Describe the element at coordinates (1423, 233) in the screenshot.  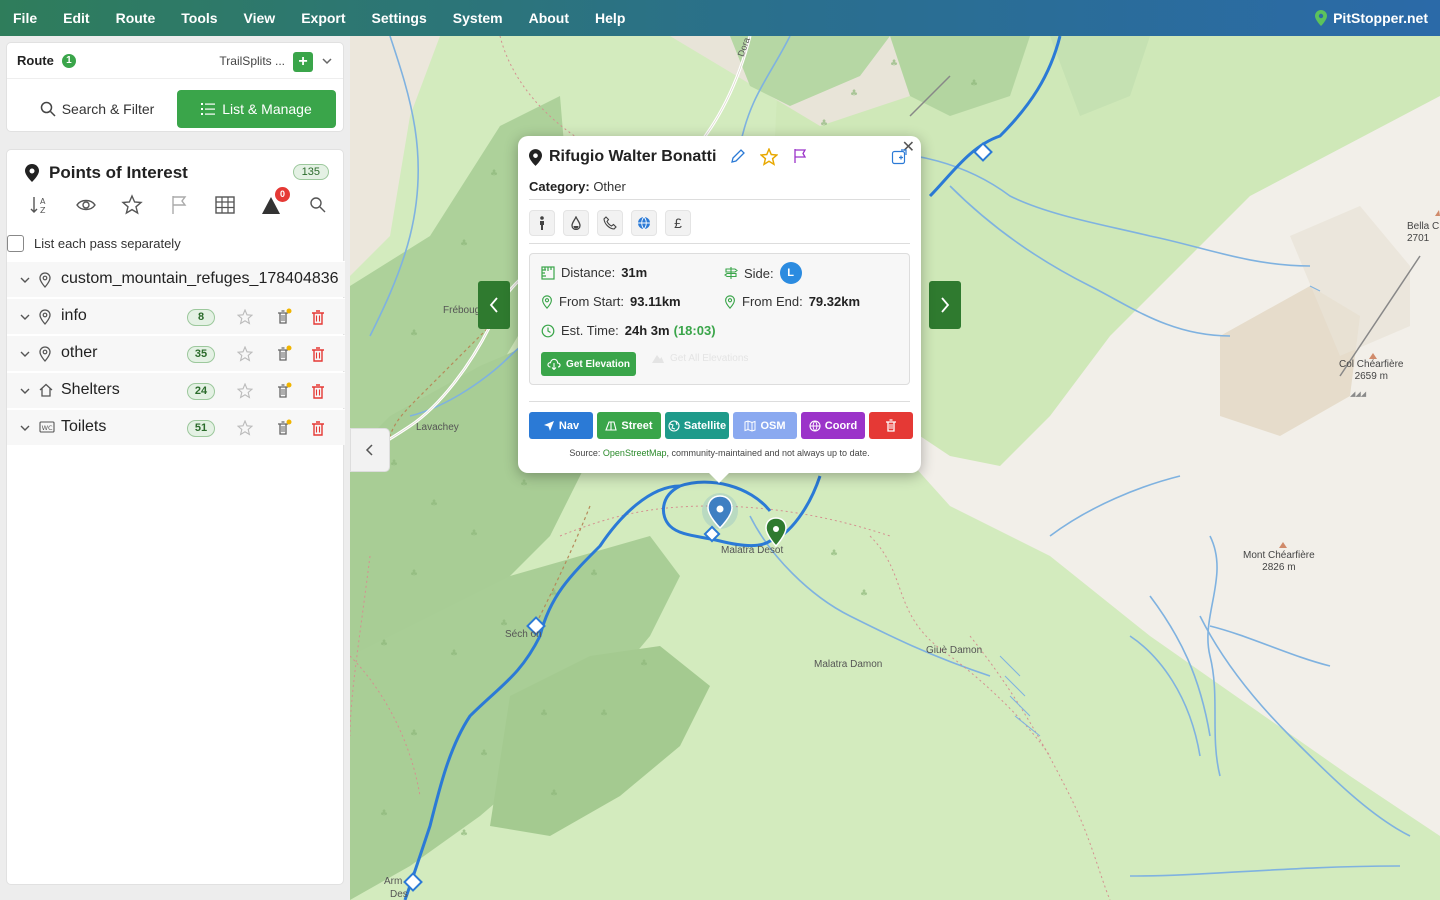
I see `peak-label-bella: Bella C 2701` at that location.